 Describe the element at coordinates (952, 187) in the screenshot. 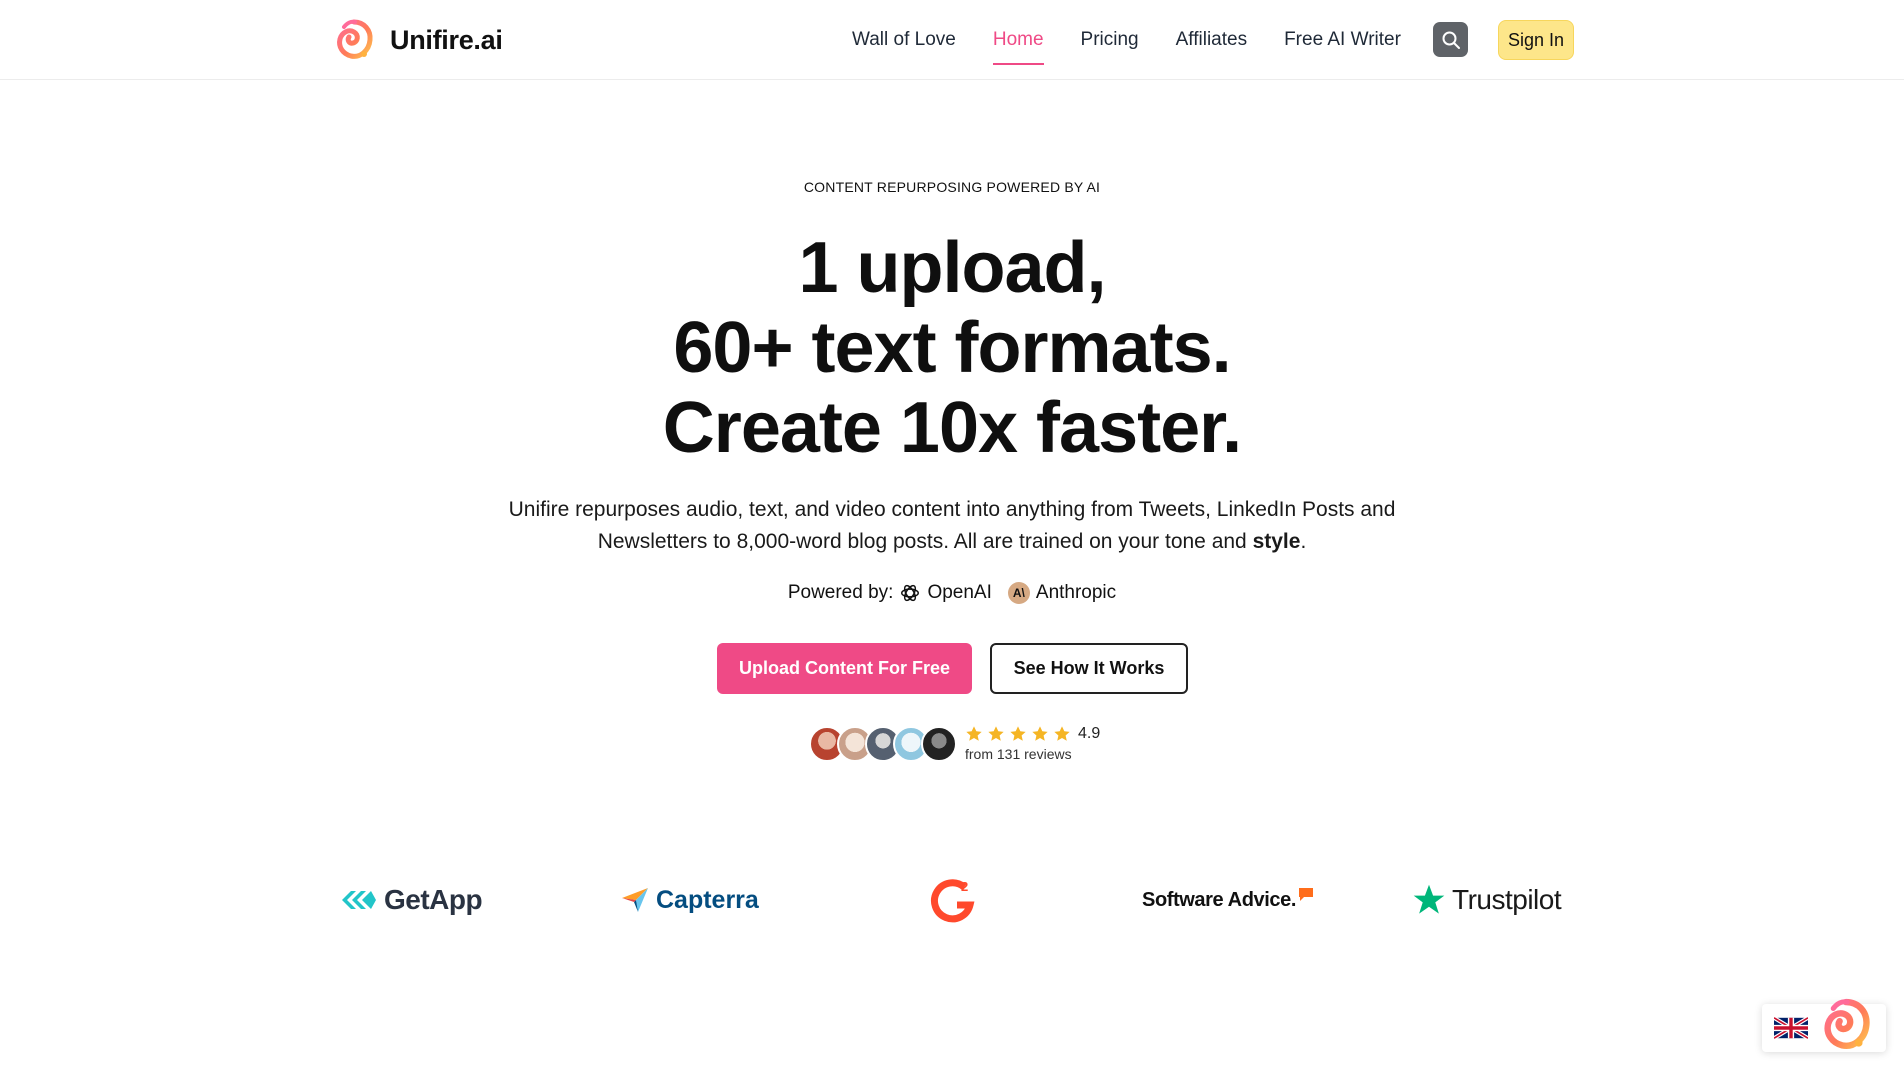

I see `hero-eyebrow: CONTENT REPURPOSING POWERED BY AI` at that location.